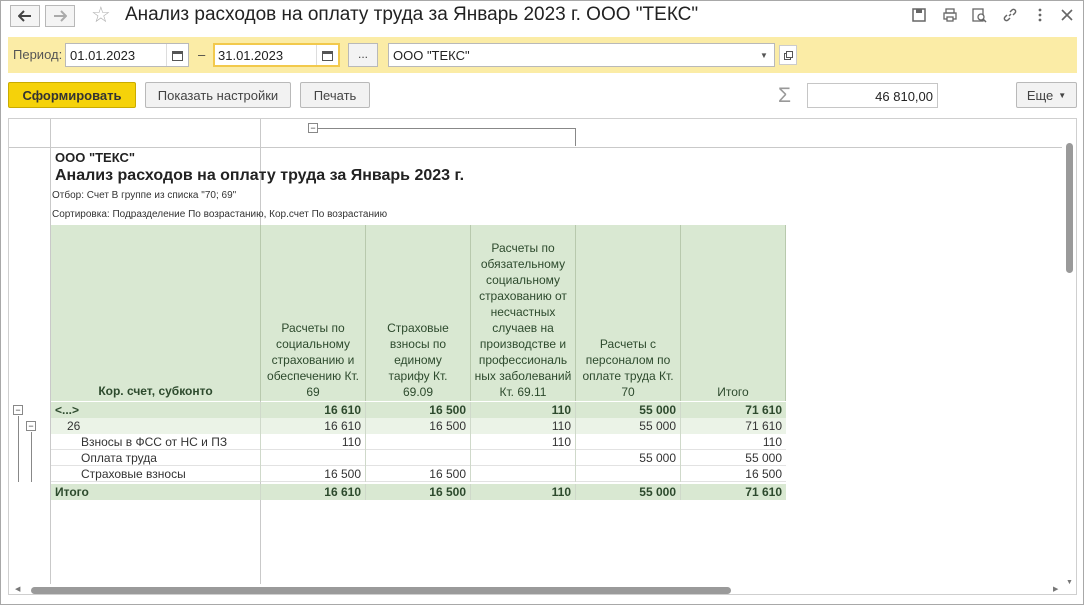 This screenshot has width=1084, height=605. Describe the element at coordinates (1069, 582) in the screenshot. I see `scroll-down-icon: ▼` at that location.